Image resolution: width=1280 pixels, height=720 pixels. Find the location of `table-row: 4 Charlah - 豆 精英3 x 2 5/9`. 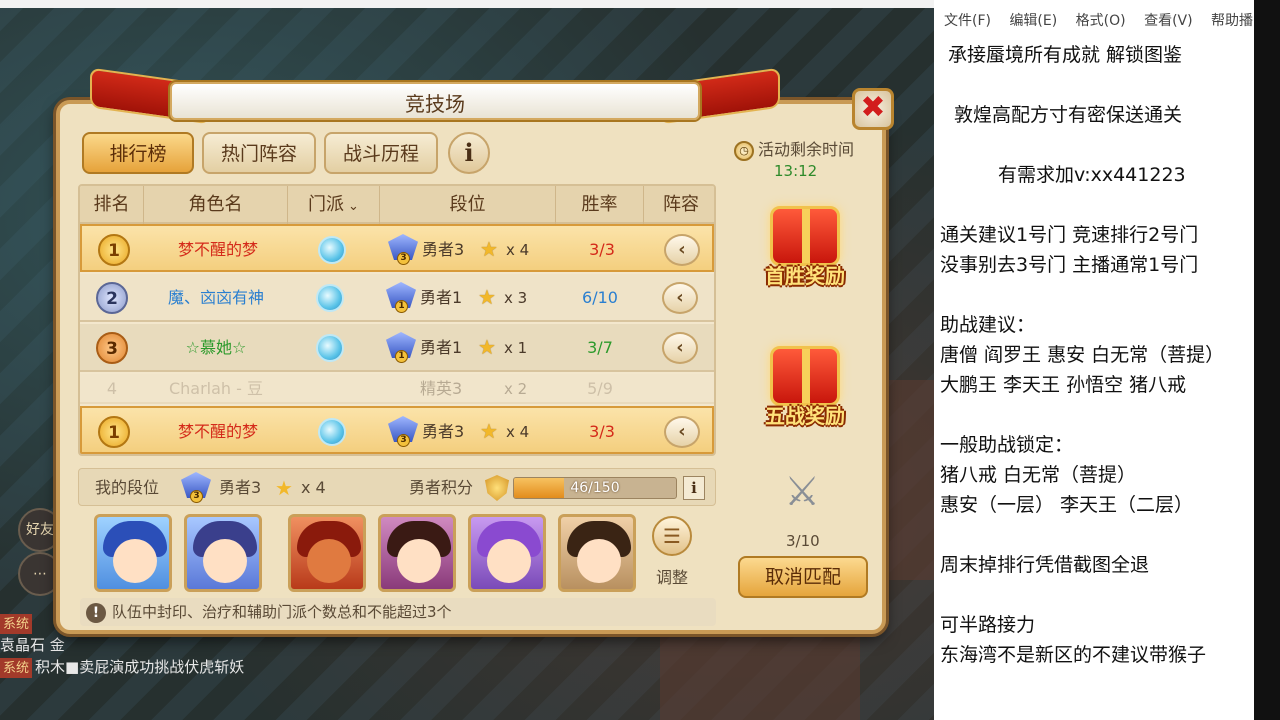

table-row: 4 Charlah - 豆 精英3 x 2 5/9 is located at coordinates (397, 389).